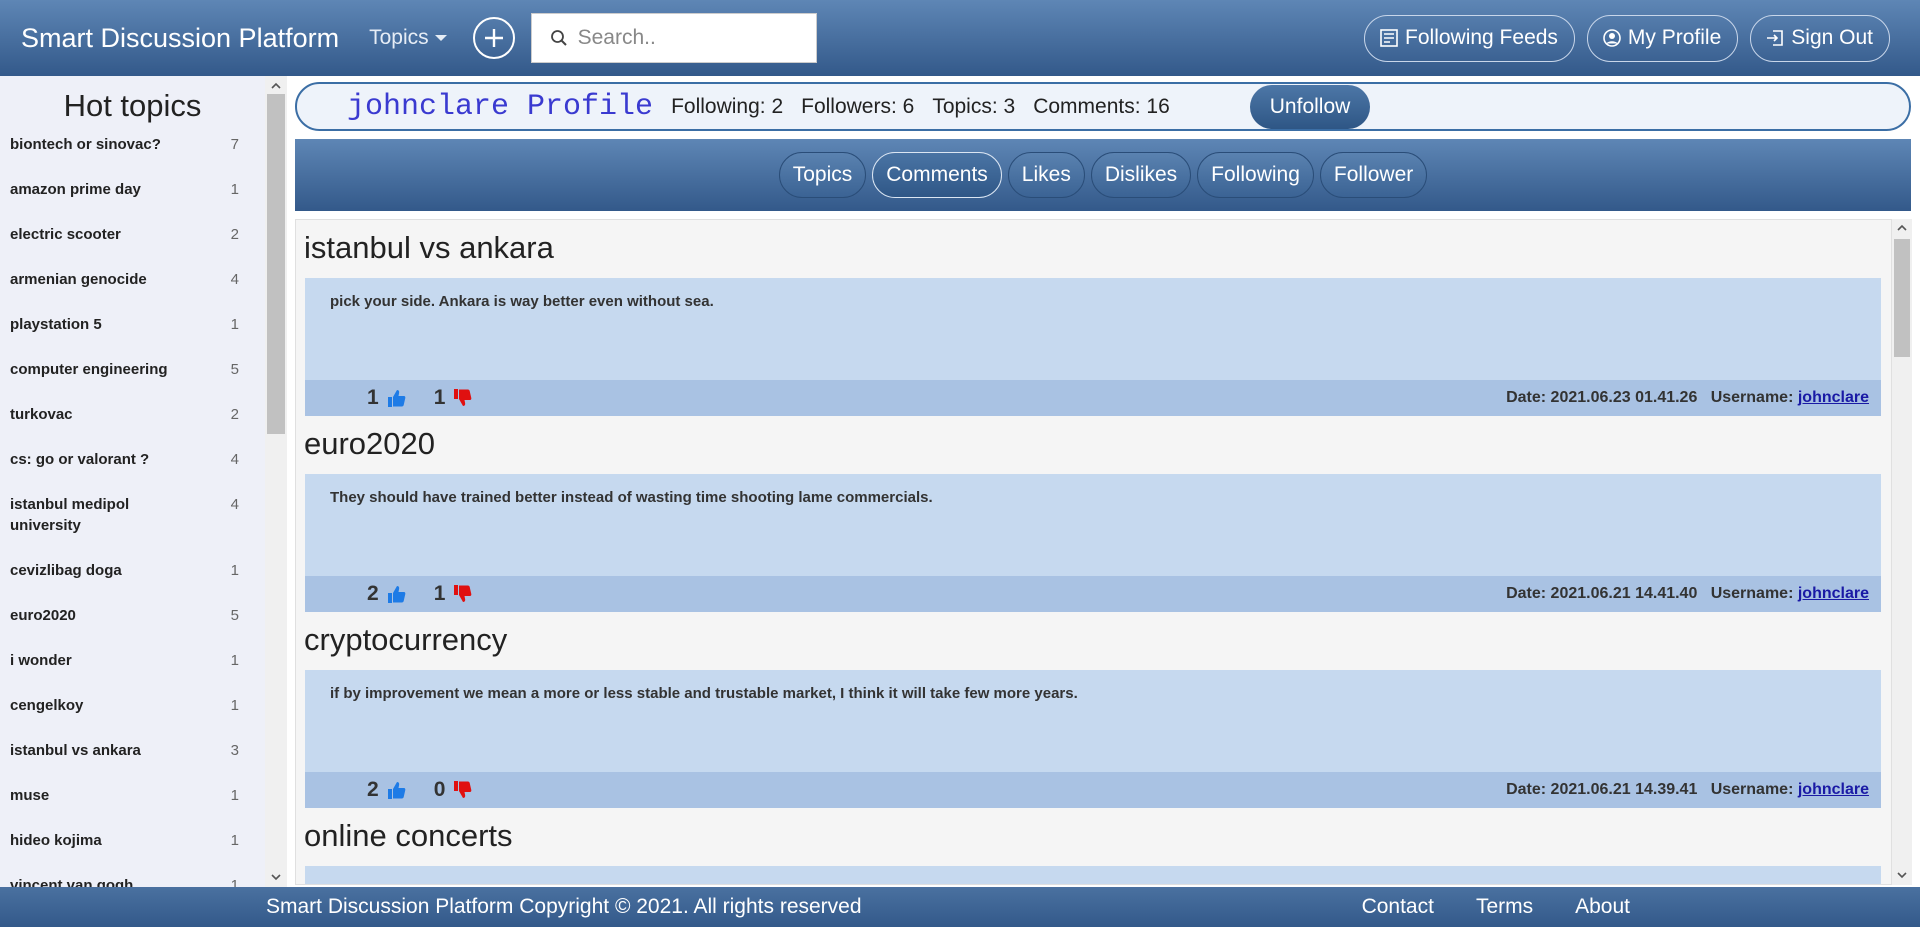  Describe the element at coordinates (132, 570) in the screenshot. I see `hot-topic-item: cevizlibag doga 1` at that location.